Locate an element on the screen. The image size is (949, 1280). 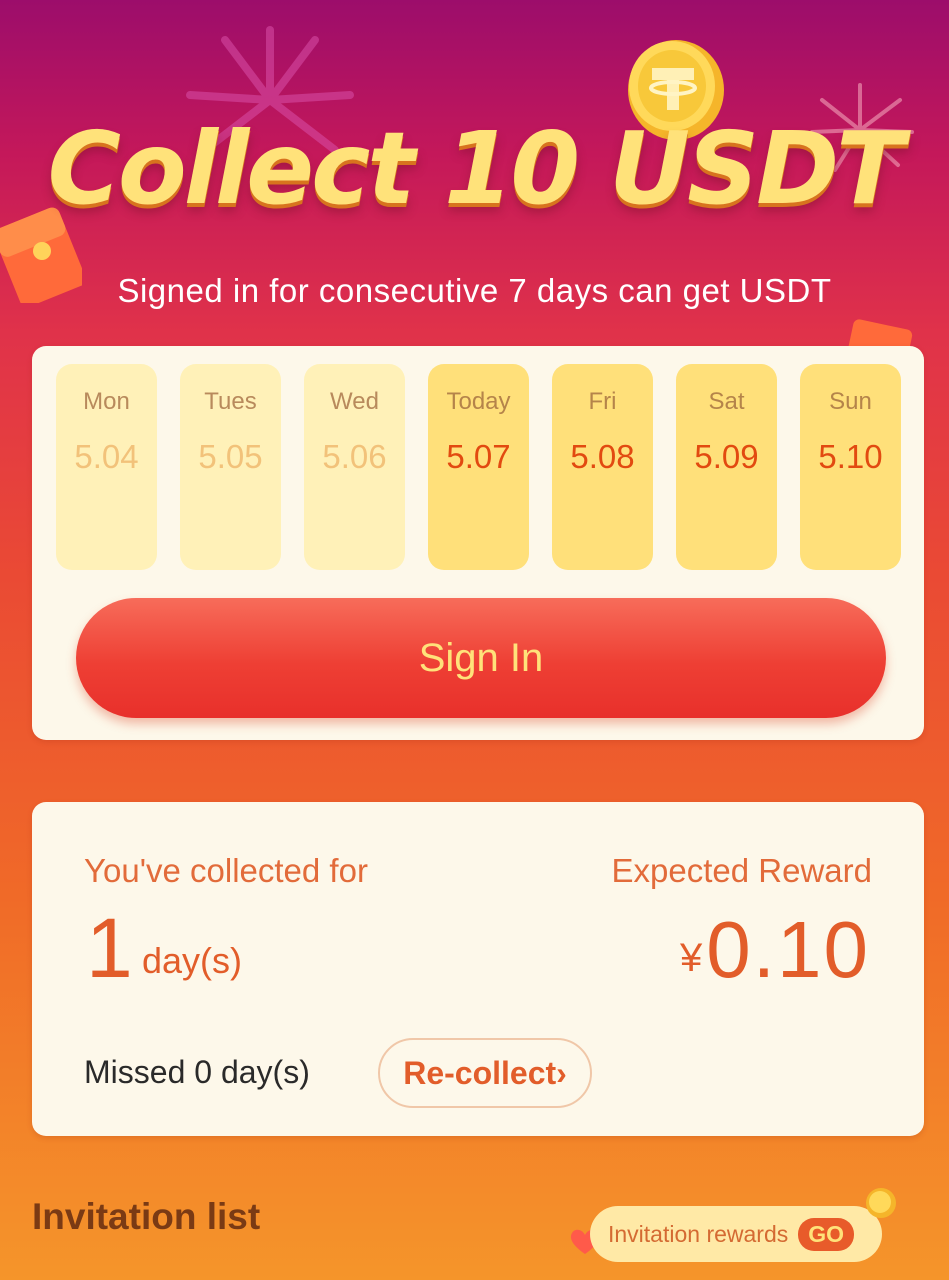
day-date: 5.06 is located at coordinates (354, 456).